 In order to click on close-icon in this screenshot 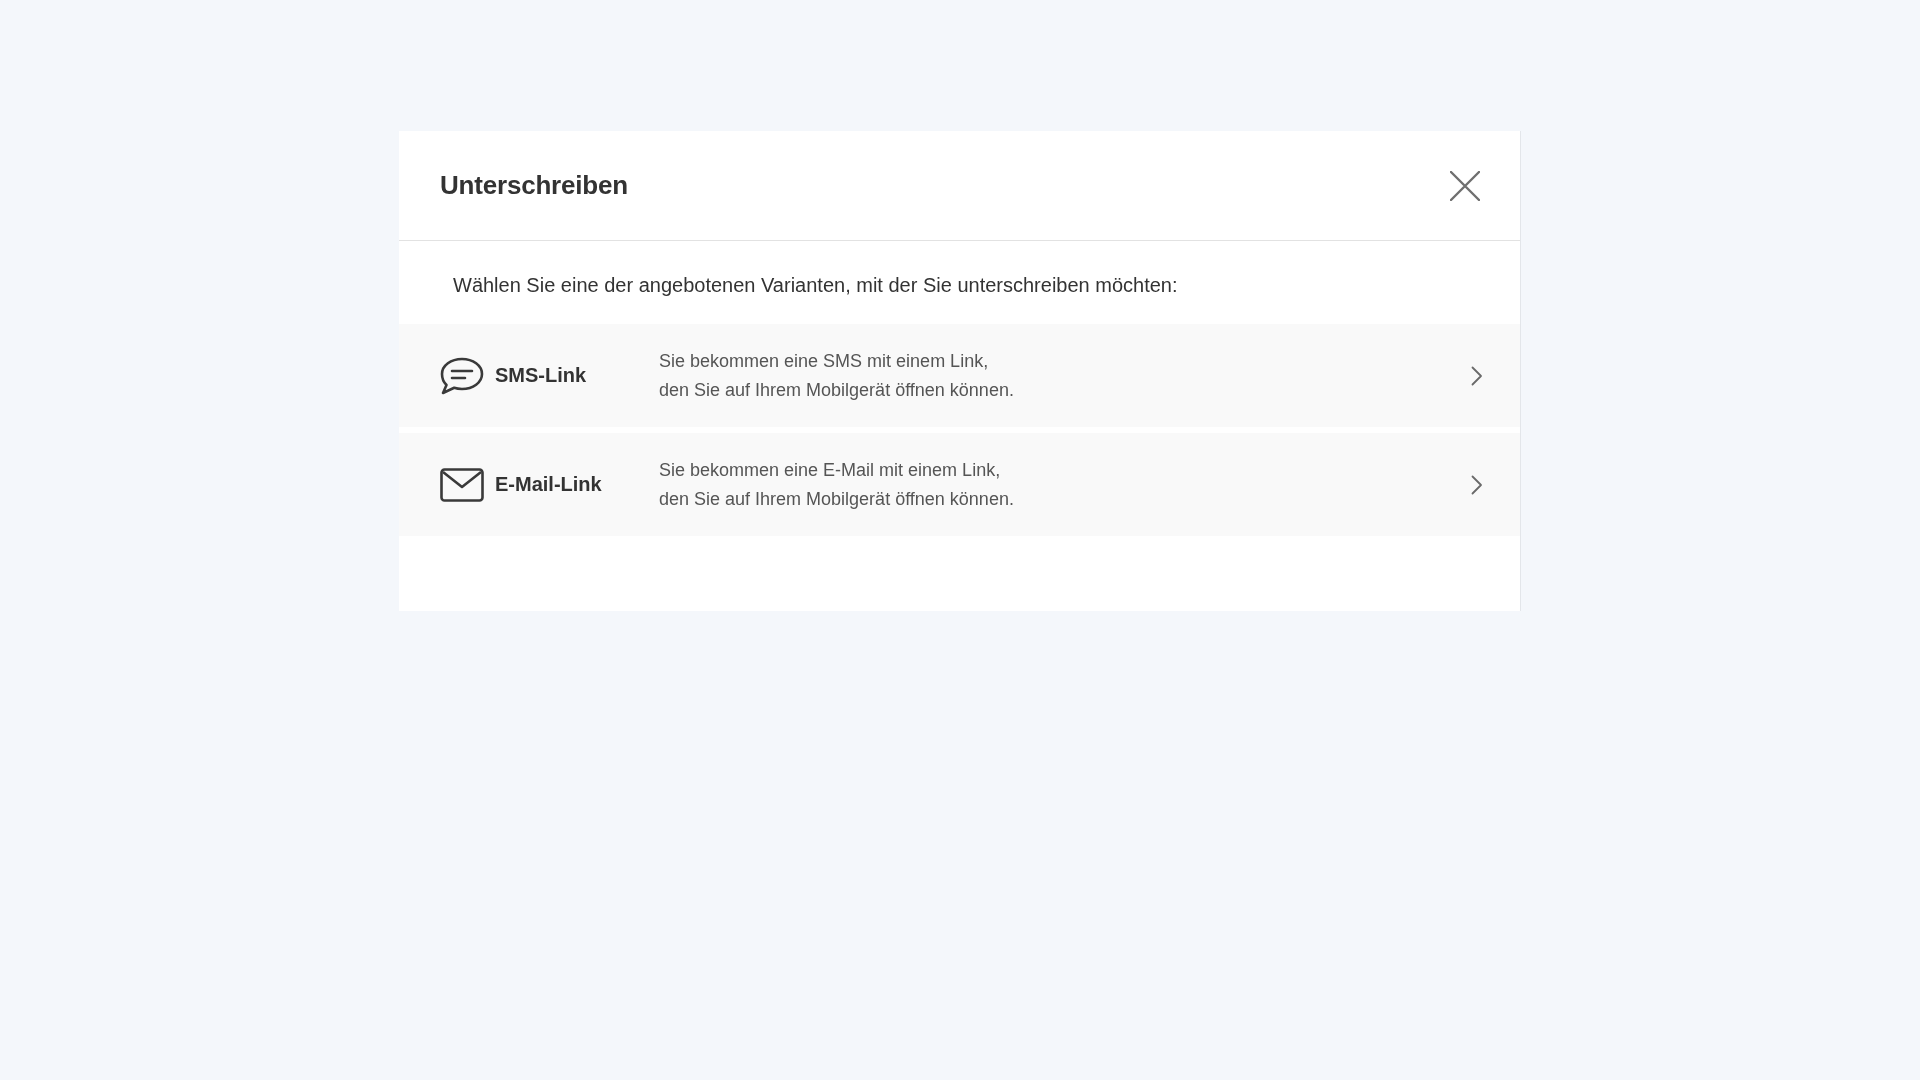, I will do `click(1465, 185)`.